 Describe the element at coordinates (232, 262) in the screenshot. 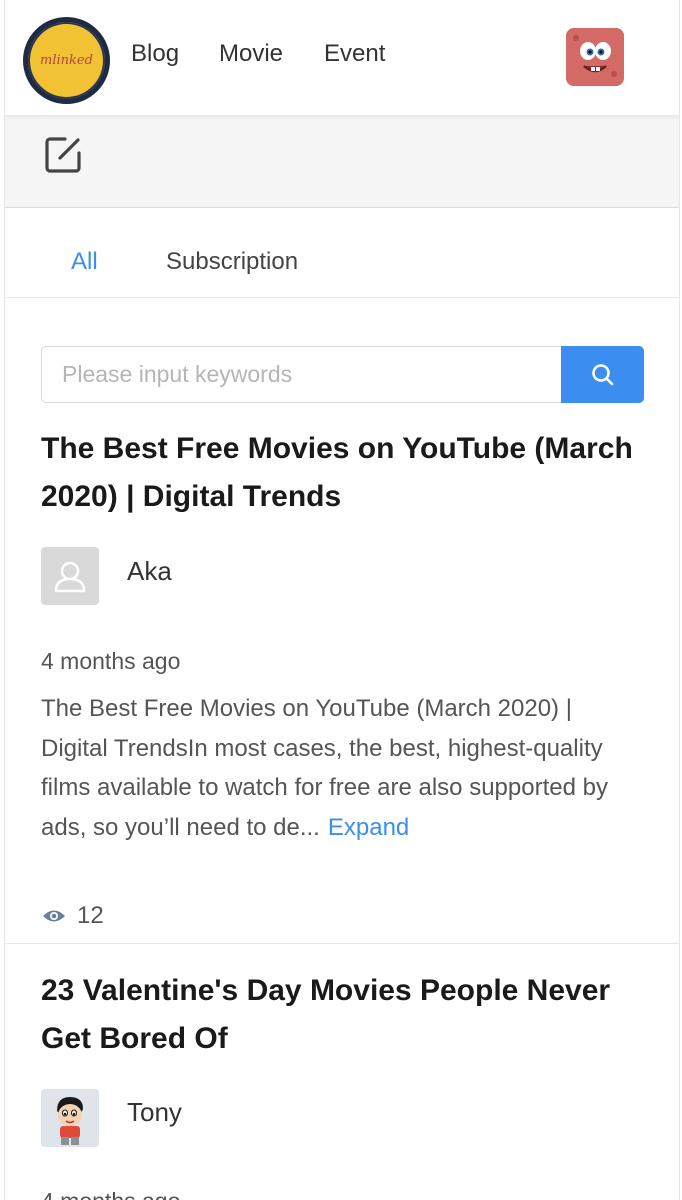

I see `tab-subscription: Subscription` at that location.